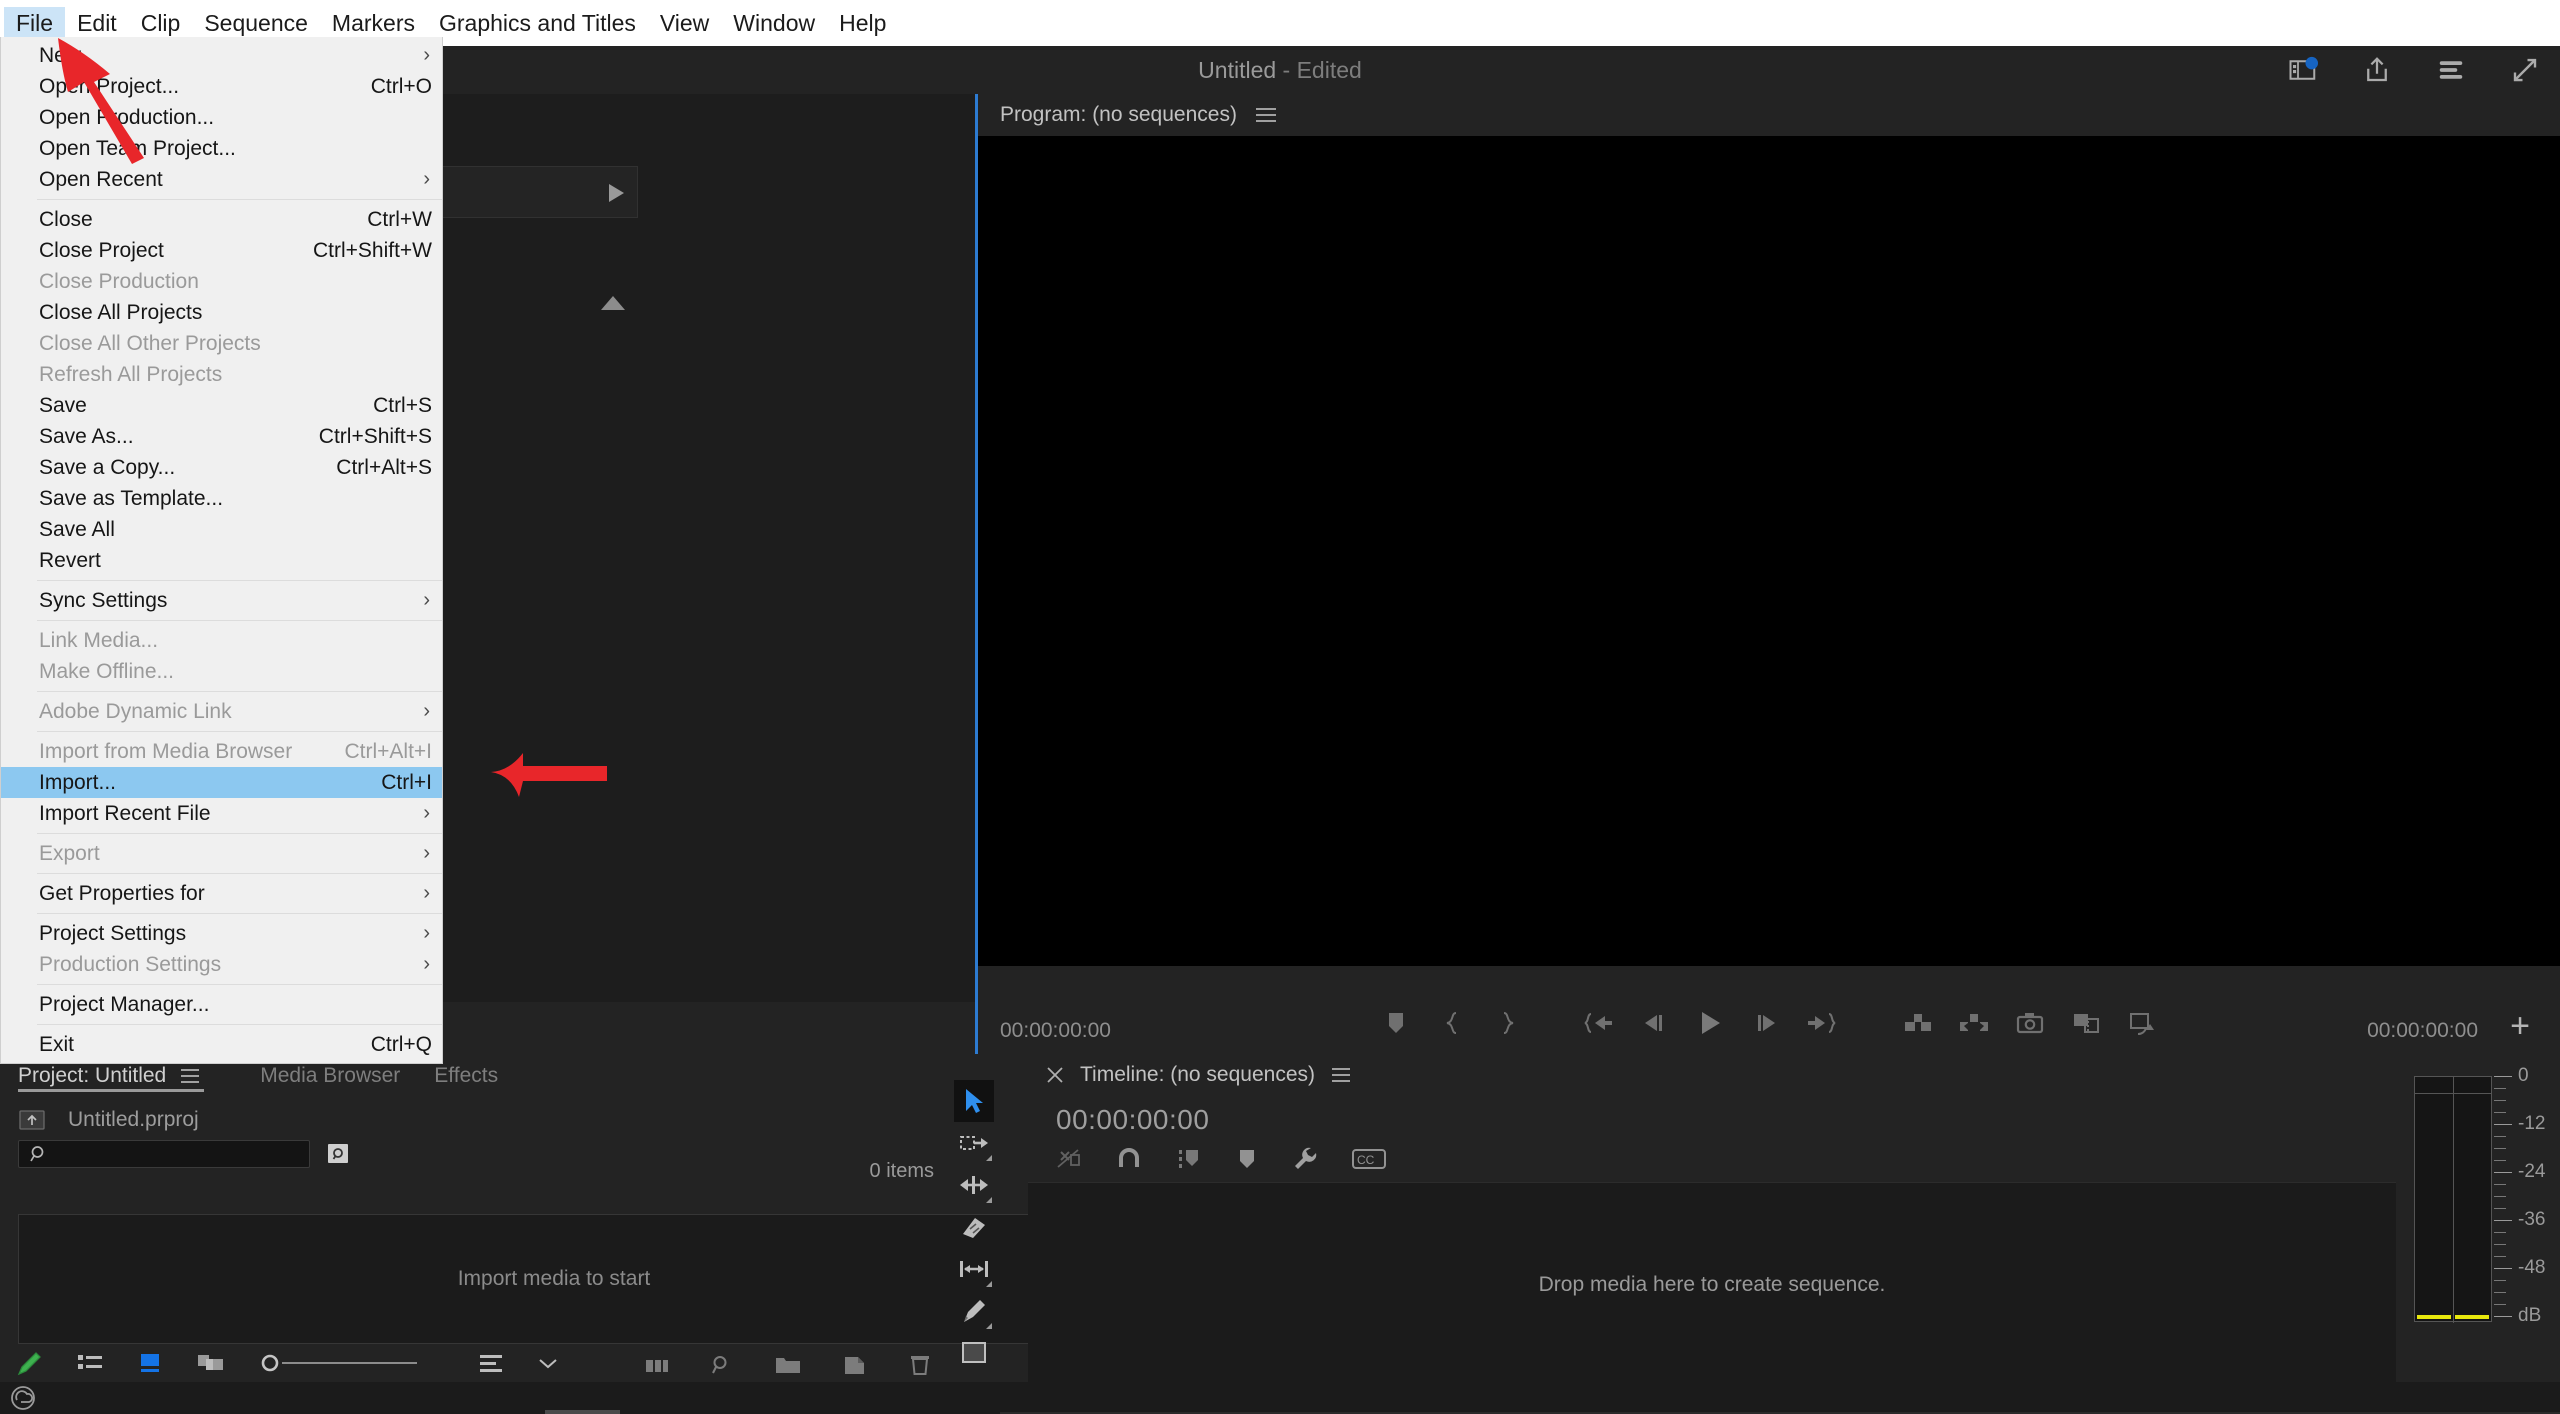 Image resolution: width=2560 pixels, height=1414 pixels. I want to click on search-input-field, so click(169, 1154).